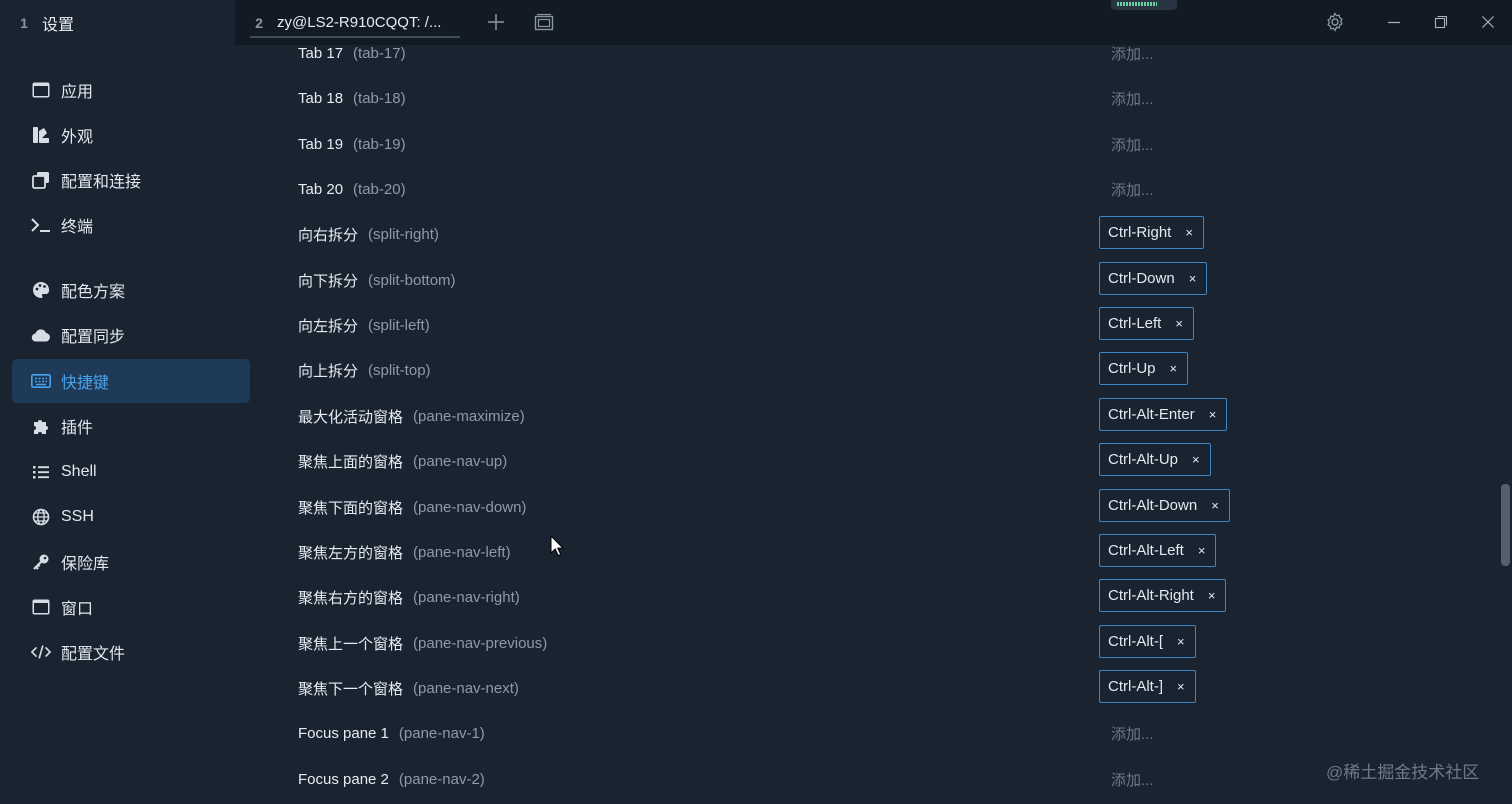 Image resolution: width=1512 pixels, height=804 pixels. I want to click on sidebar-item-shell: Shell, so click(131, 472).